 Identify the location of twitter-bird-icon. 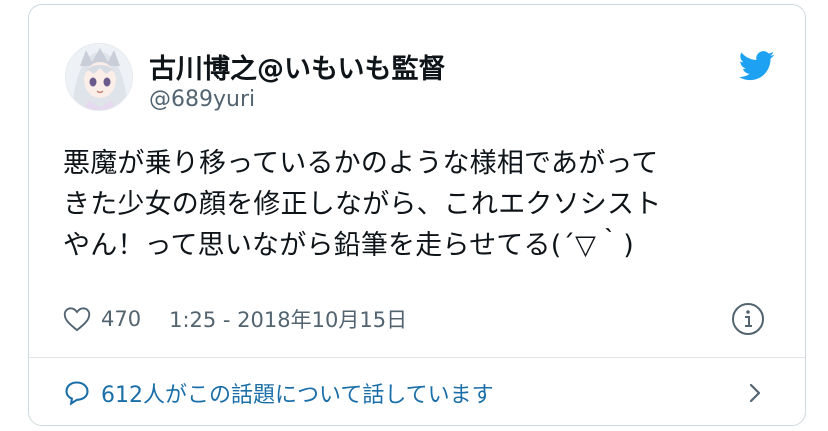
(757, 66).